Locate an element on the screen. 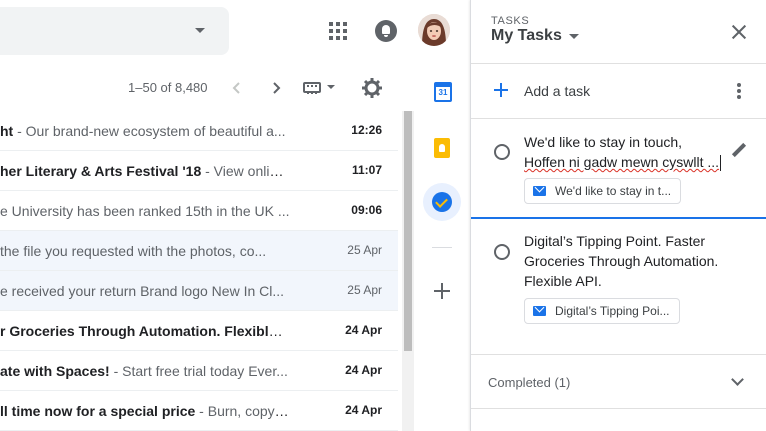 Image resolution: width=766 pixels, height=431 pixels. close-icon is located at coordinates (739, 32).